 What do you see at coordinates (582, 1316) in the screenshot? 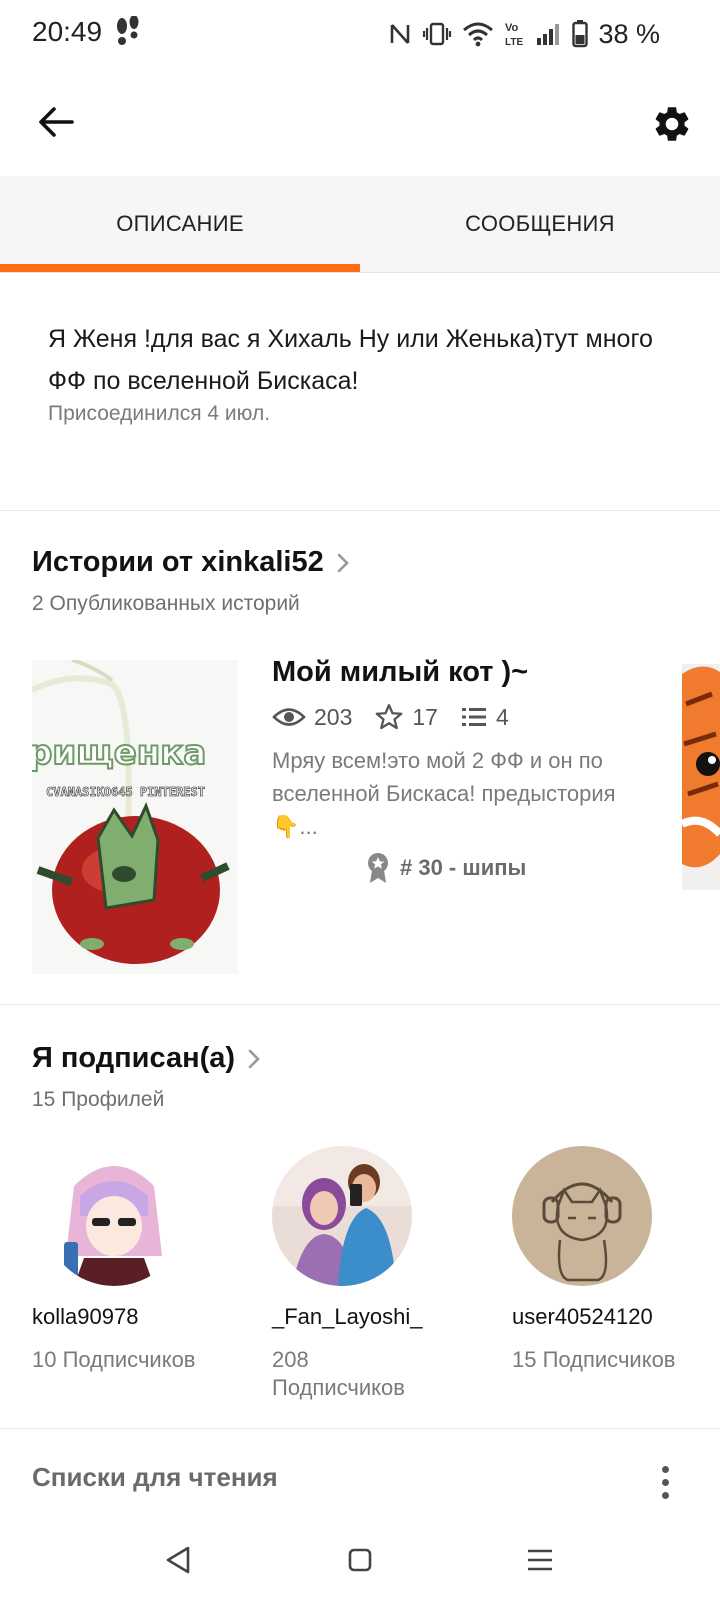
I see `profile-username: user40524120` at bounding box center [582, 1316].